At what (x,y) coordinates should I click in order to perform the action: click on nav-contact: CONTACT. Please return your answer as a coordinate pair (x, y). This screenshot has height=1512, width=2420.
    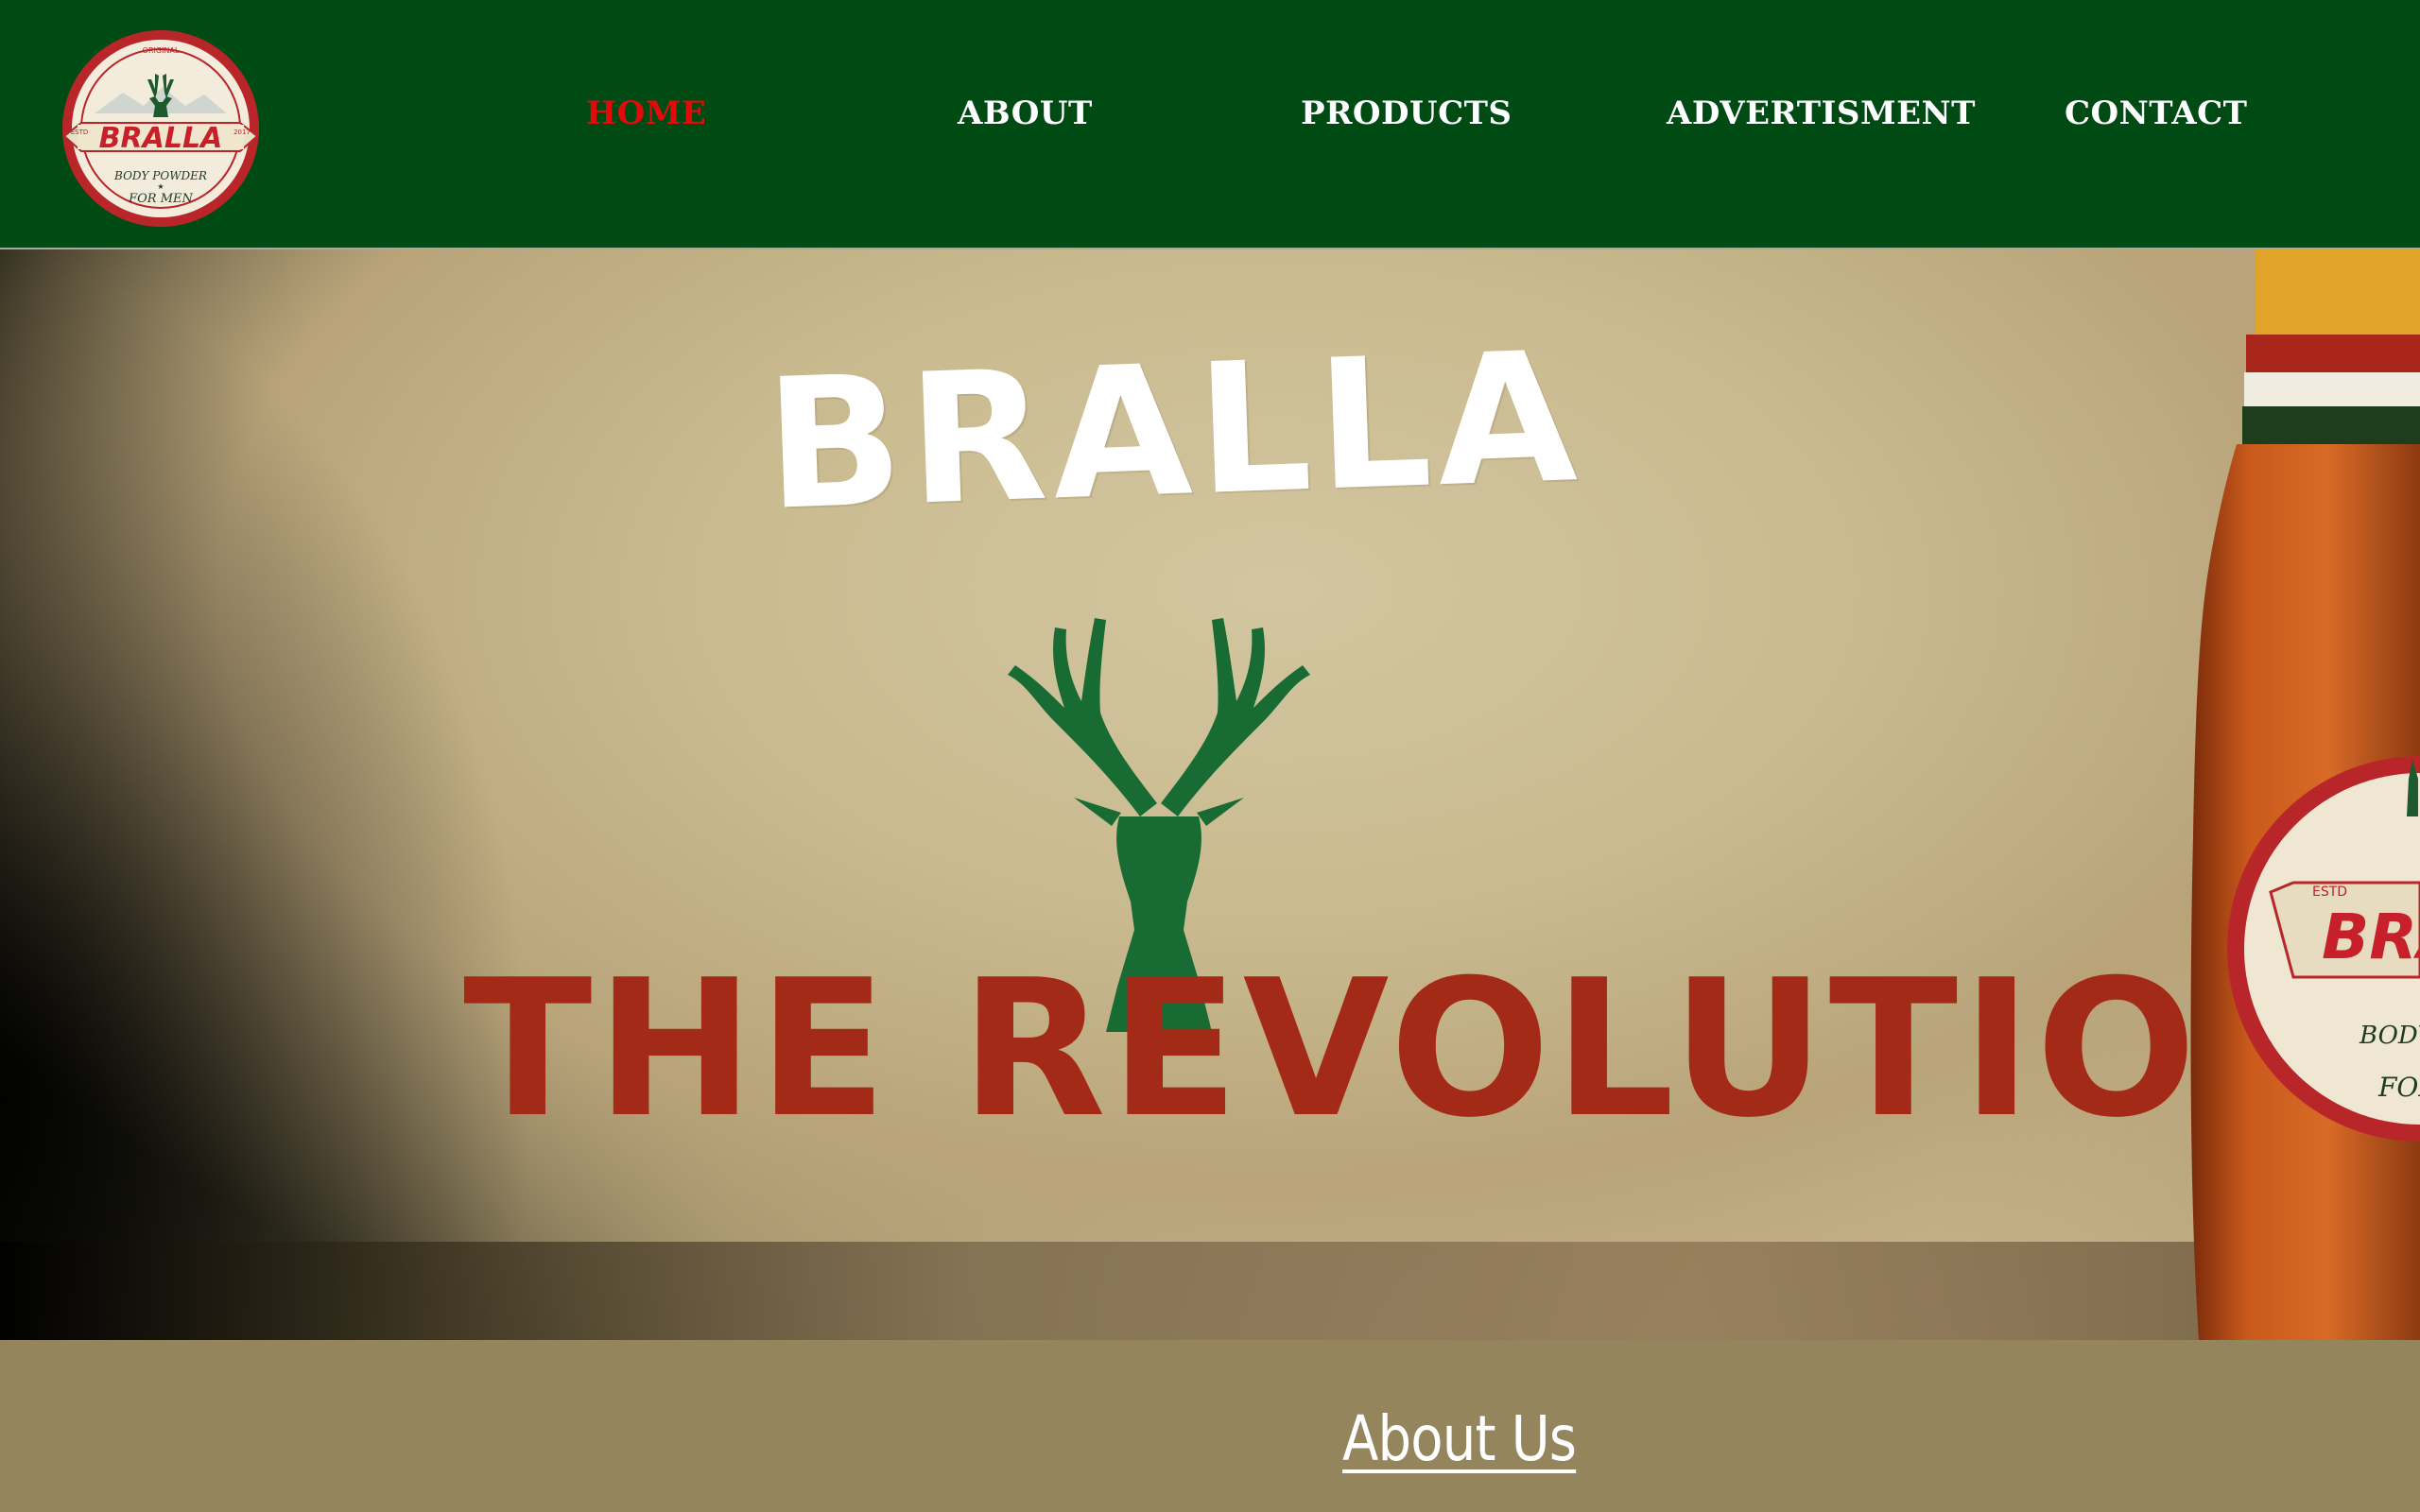
    Looking at the image, I should click on (2156, 113).